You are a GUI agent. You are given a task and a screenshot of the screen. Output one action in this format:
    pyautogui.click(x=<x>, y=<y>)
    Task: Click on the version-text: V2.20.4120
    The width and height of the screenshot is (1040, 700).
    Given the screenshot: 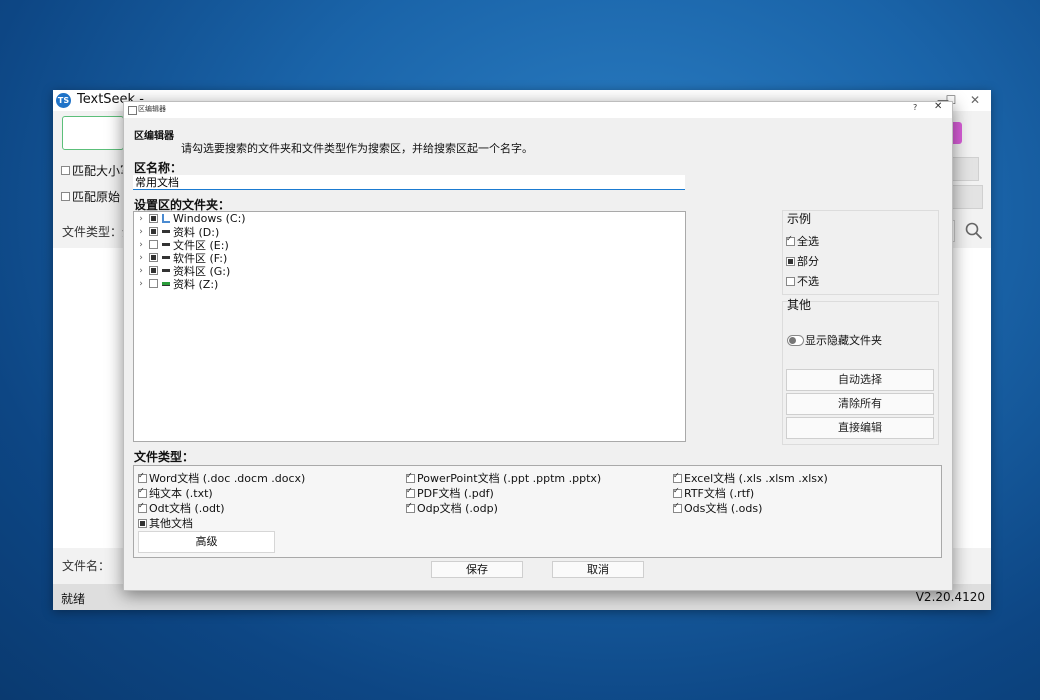 What is the action you would take?
    pyautogui.click(x=950, y=597)
    